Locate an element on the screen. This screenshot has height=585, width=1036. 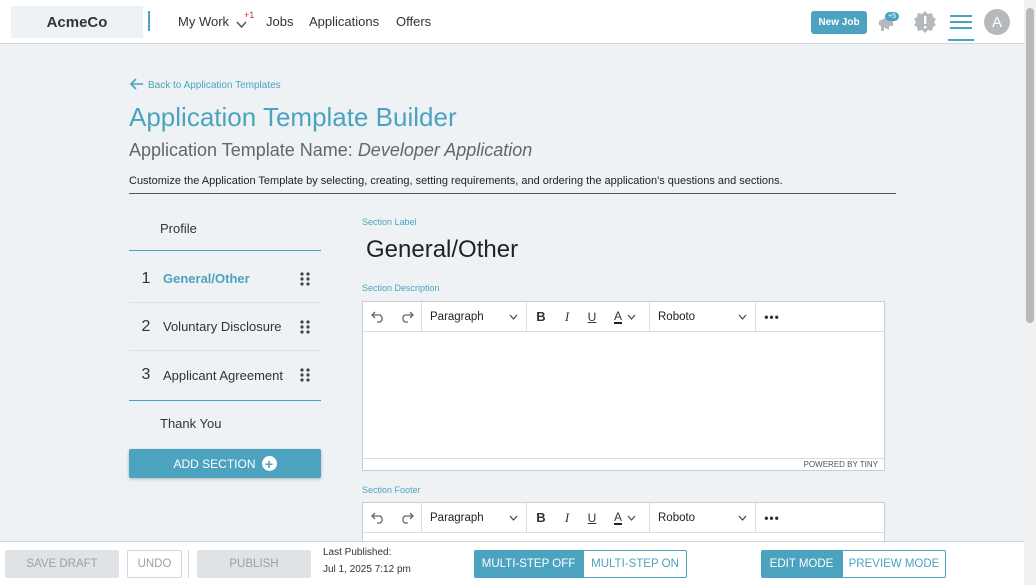
add-section-label: ADD SECTION is located at coordinates (214, 463).